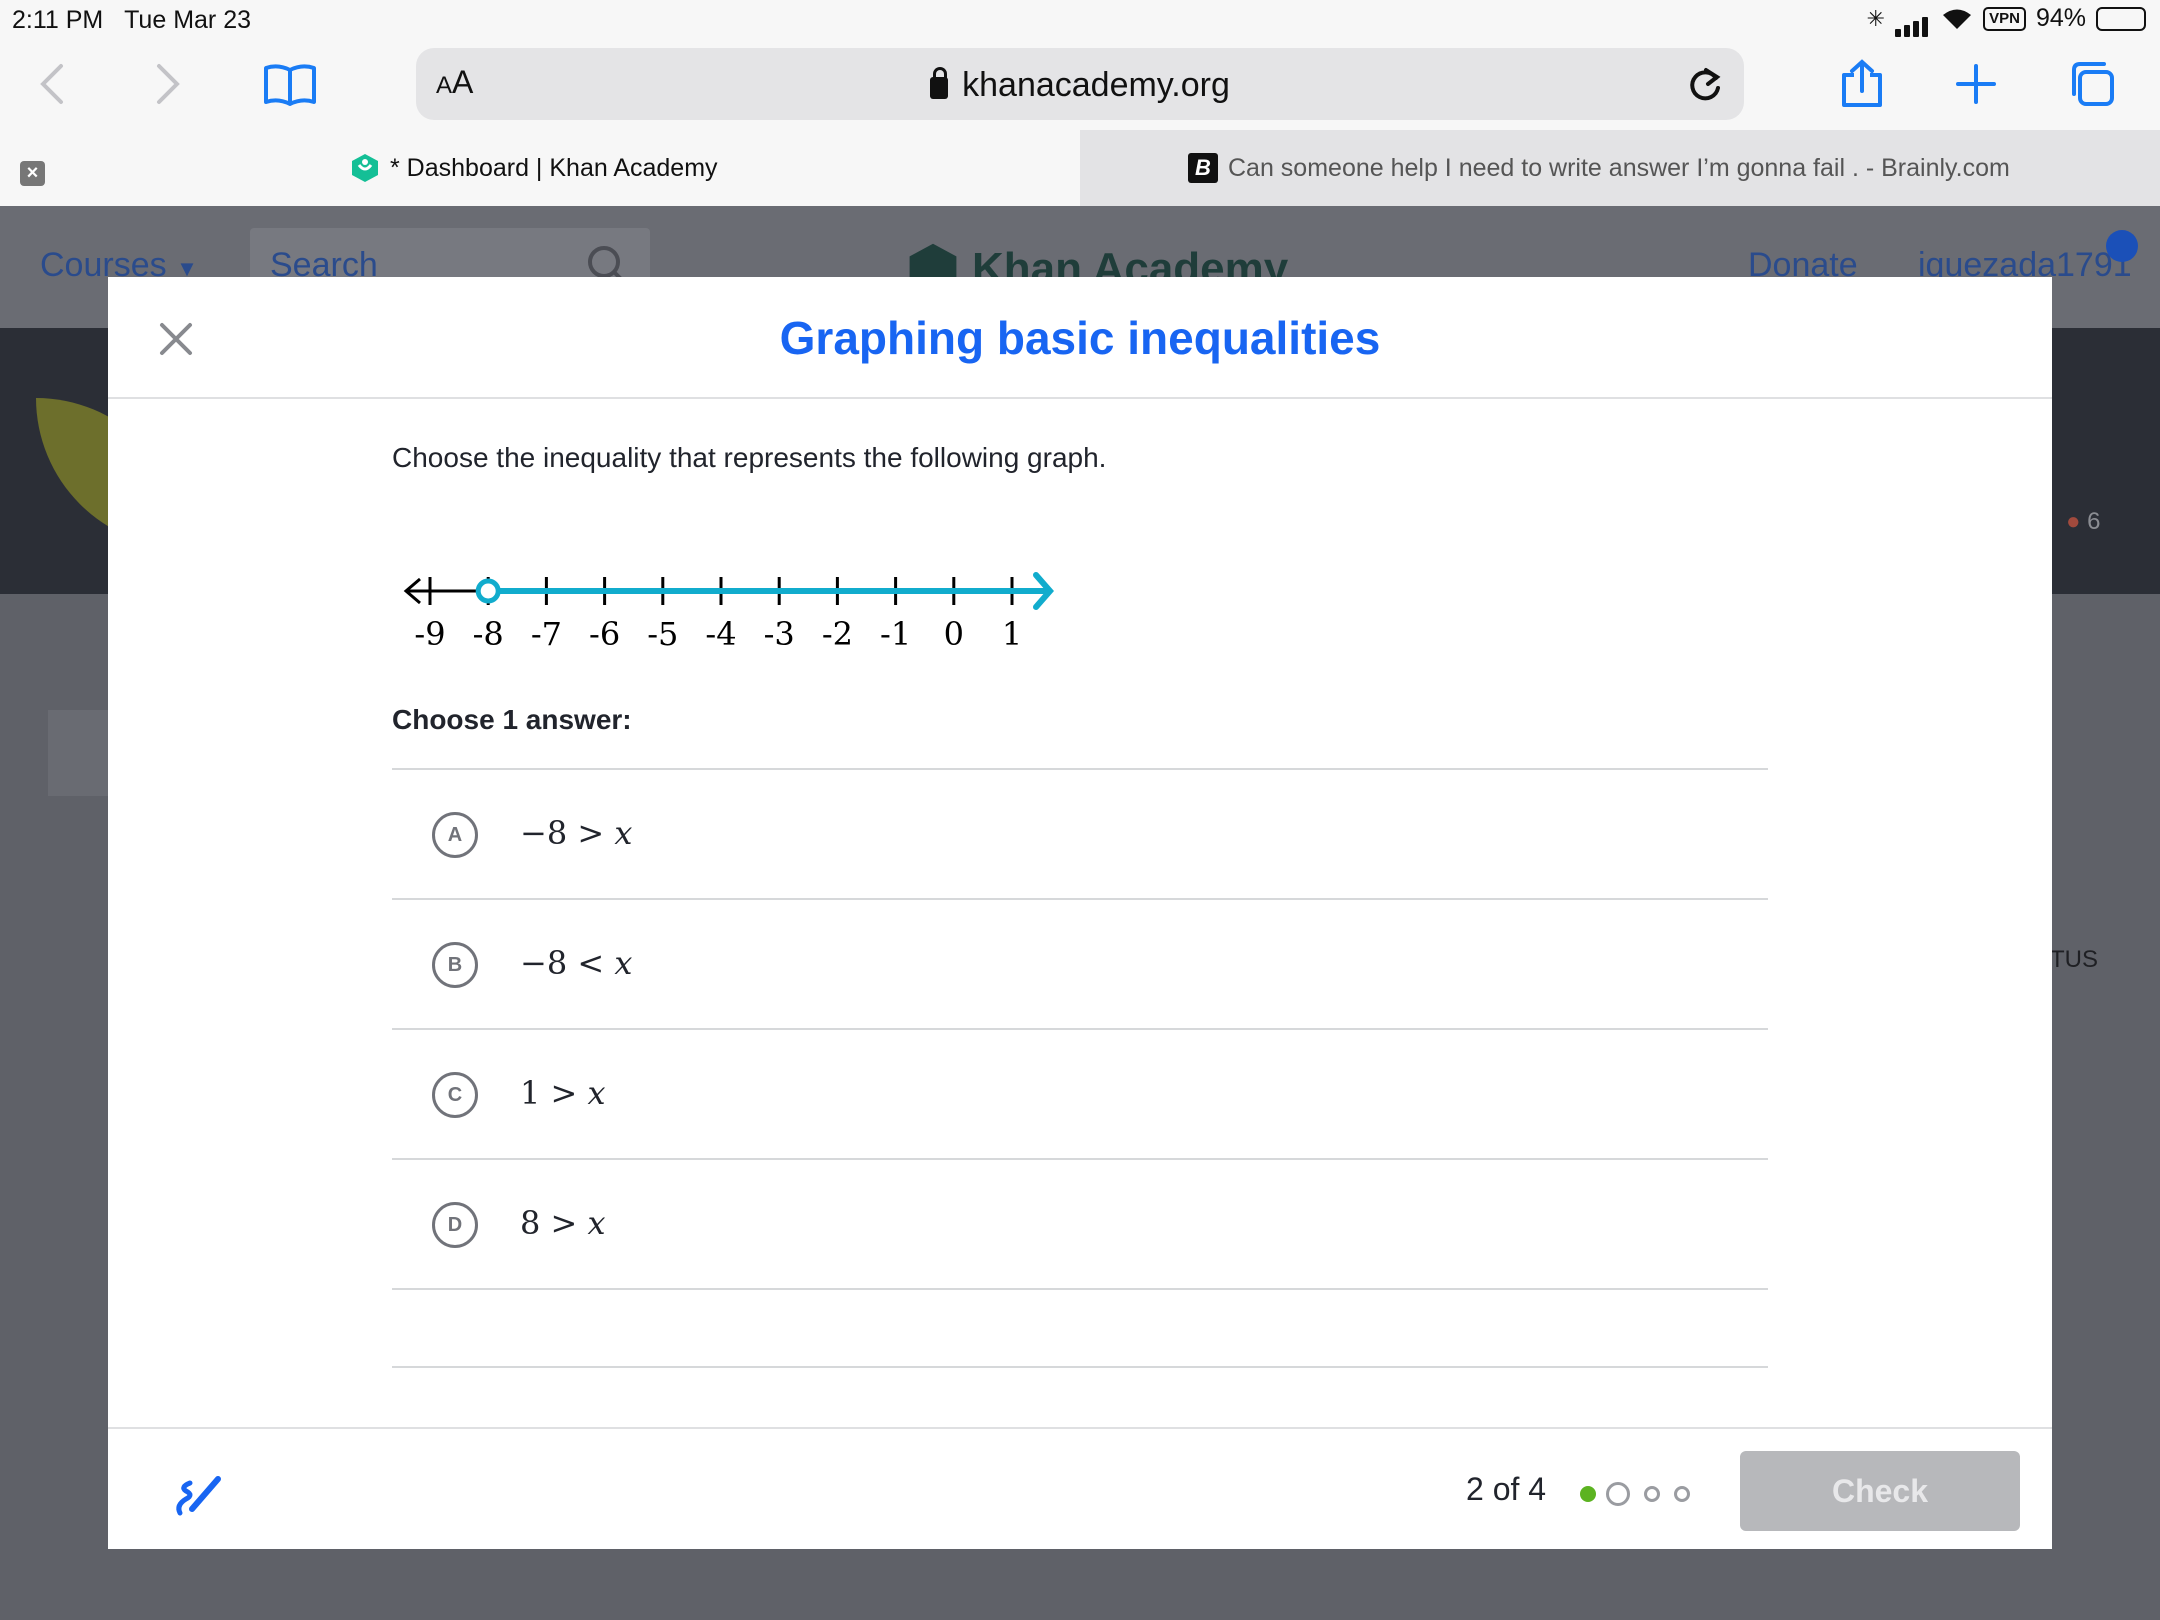 The height and width of the screenshot is (1620, 2160). Describe the element at coordinates (455, 835) in the screenshot. I see `choice-letter-a: A` at that location.